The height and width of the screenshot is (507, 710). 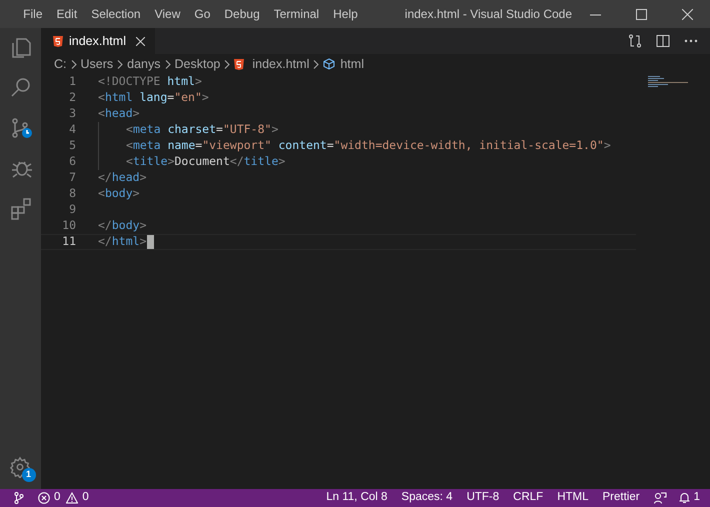 What do you see at coordinates (206, 161) in the screenshot?
I see `code-line: <title>Document</title>` at bounding box center [206, 161].